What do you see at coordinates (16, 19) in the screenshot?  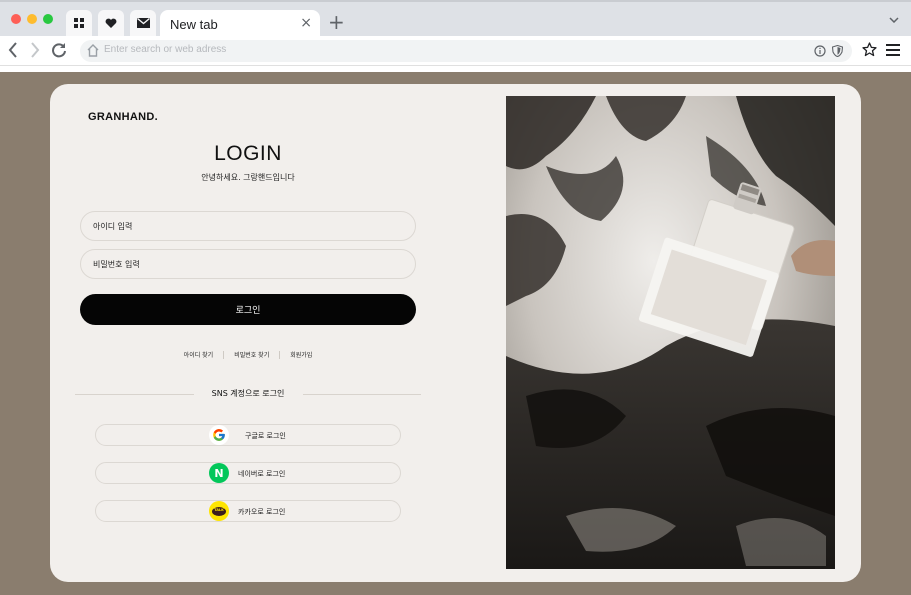 I see `close-window-button` at bounding box center [16, 19].